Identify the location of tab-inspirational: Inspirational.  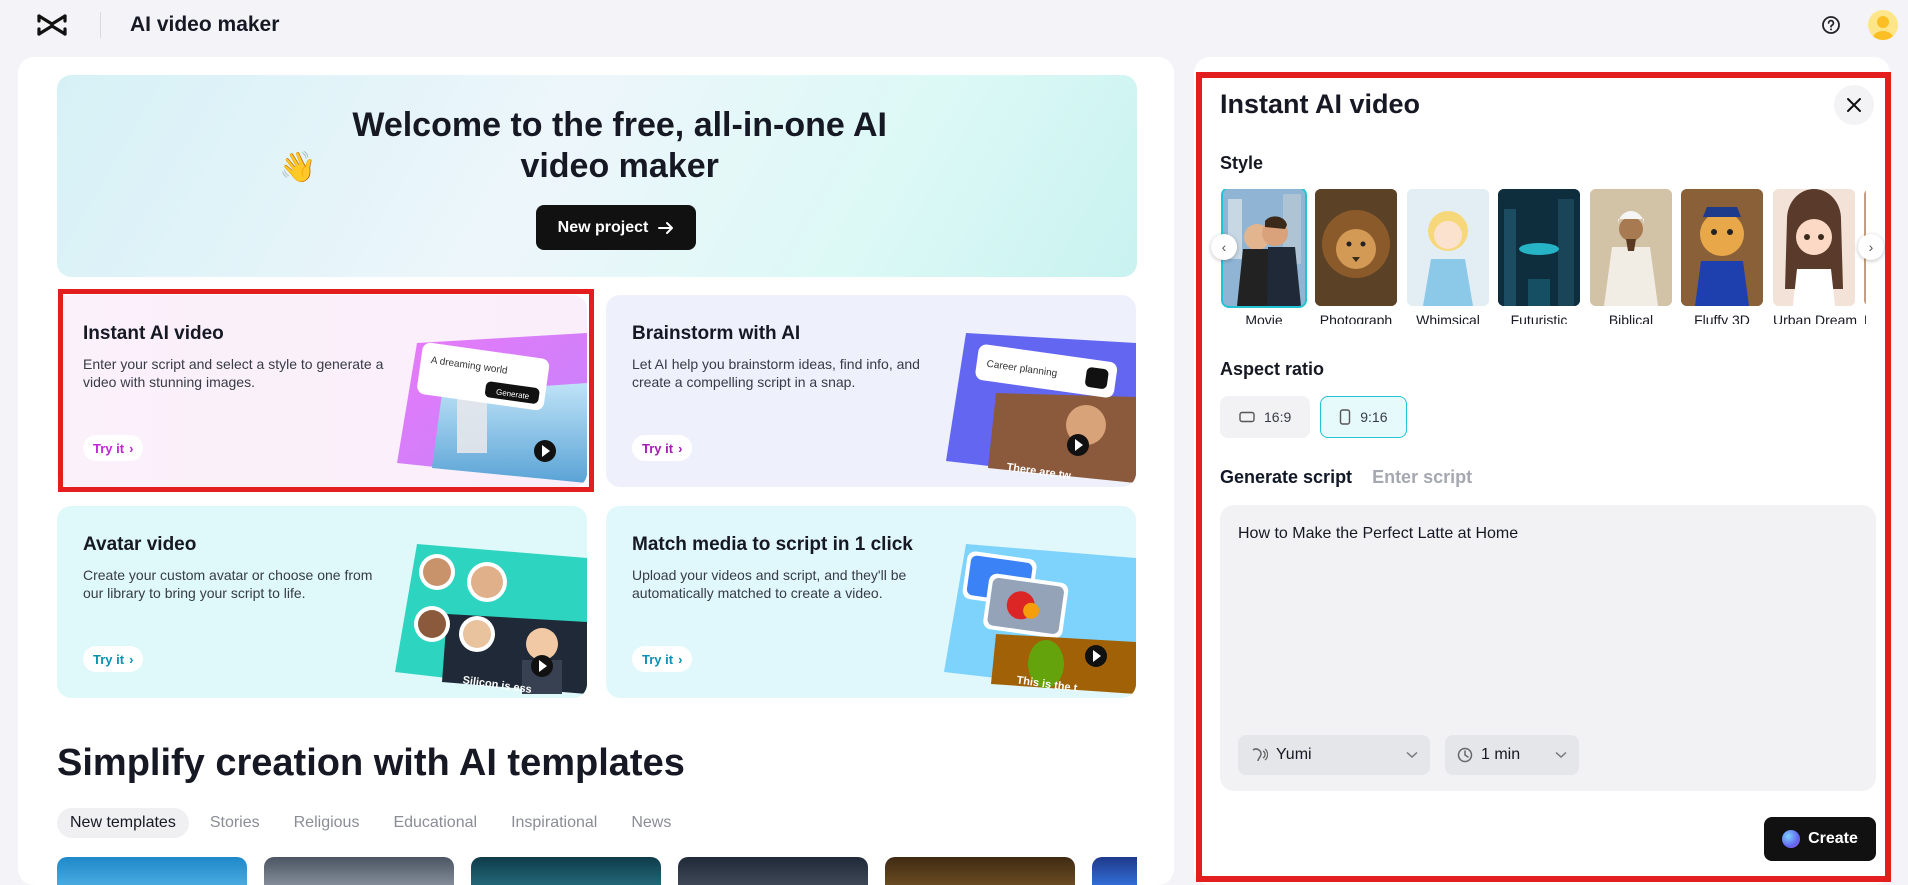
(554, 823).